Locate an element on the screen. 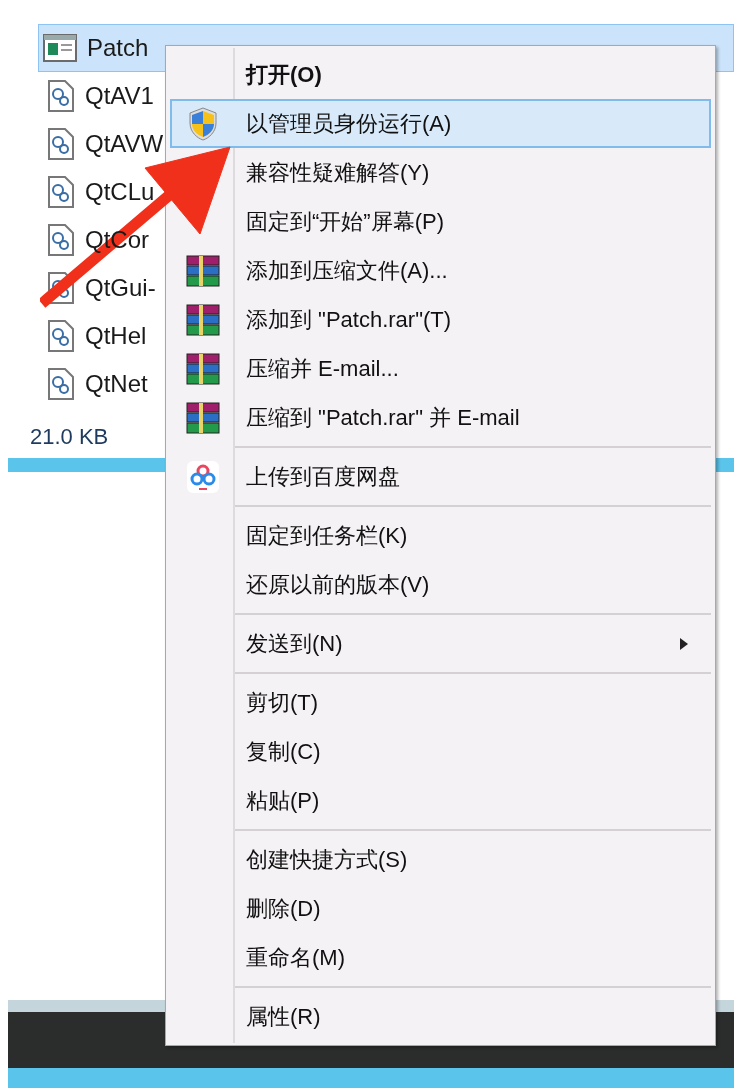  file-name: QtAVW is located at coordinates (124, 144).